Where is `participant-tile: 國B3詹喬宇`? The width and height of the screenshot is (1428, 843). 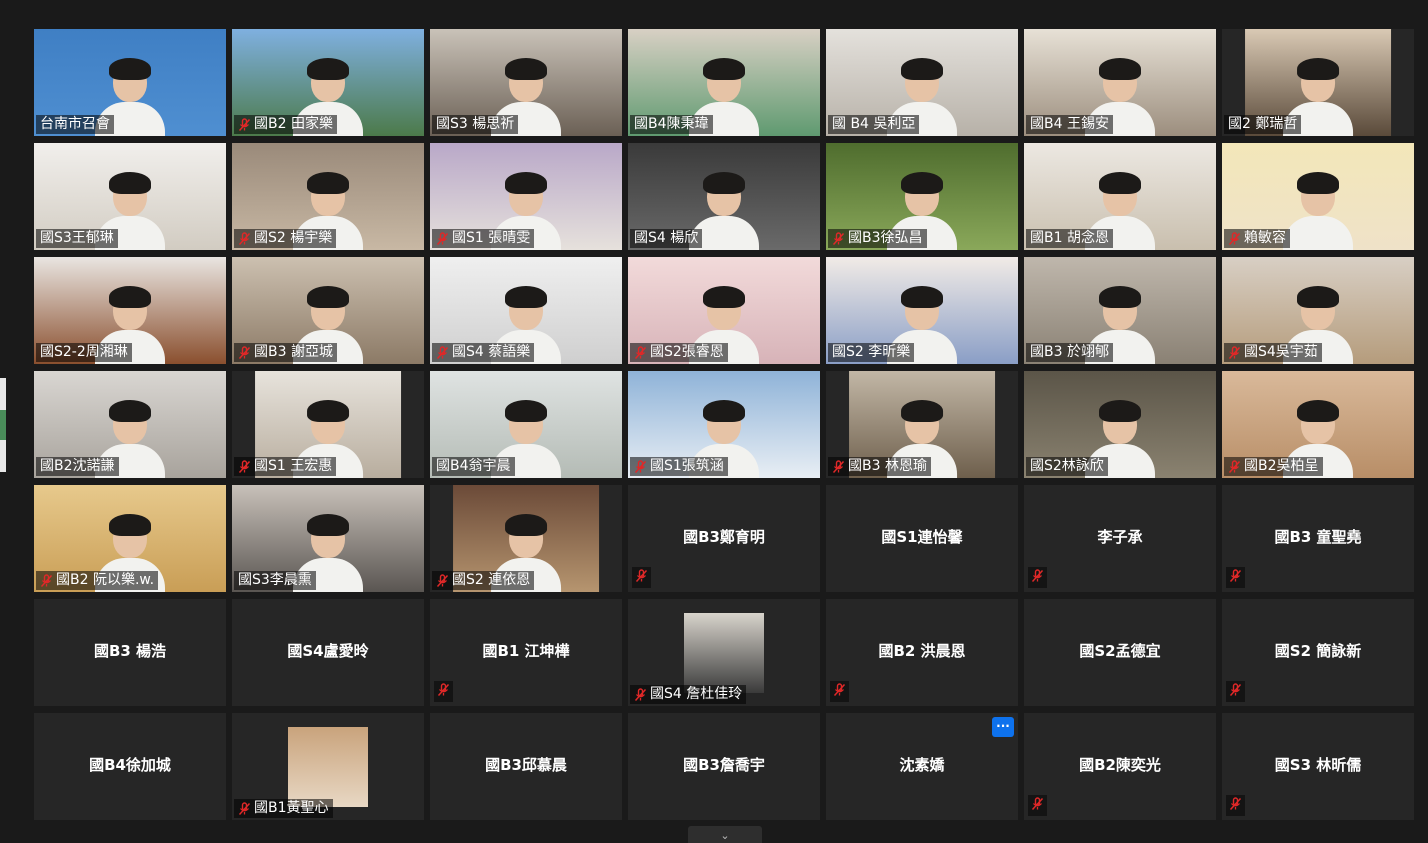
participant-tile: 國B3詹喬宇 is located at coordinates (724, 766).